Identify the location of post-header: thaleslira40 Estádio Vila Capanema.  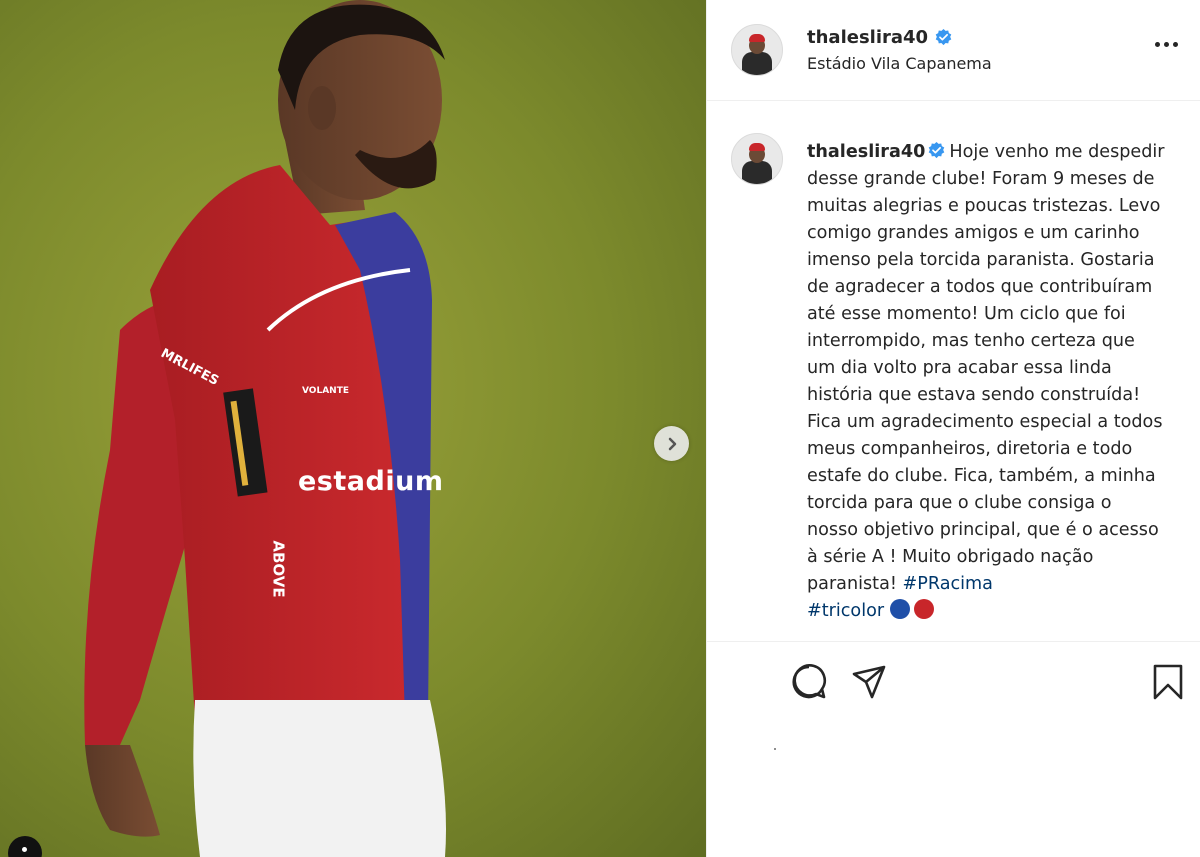
(953, 50).